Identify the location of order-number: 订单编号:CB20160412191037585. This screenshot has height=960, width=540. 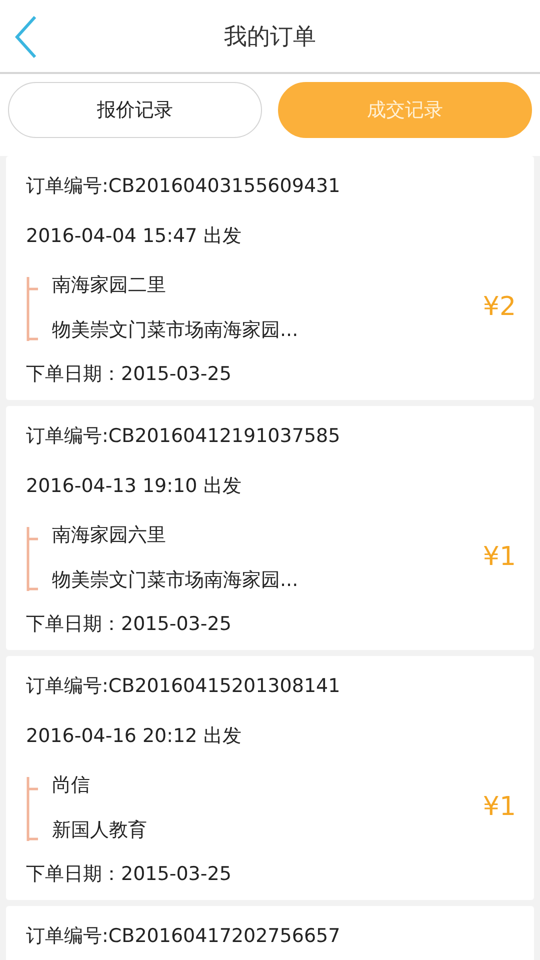
(183, 436).